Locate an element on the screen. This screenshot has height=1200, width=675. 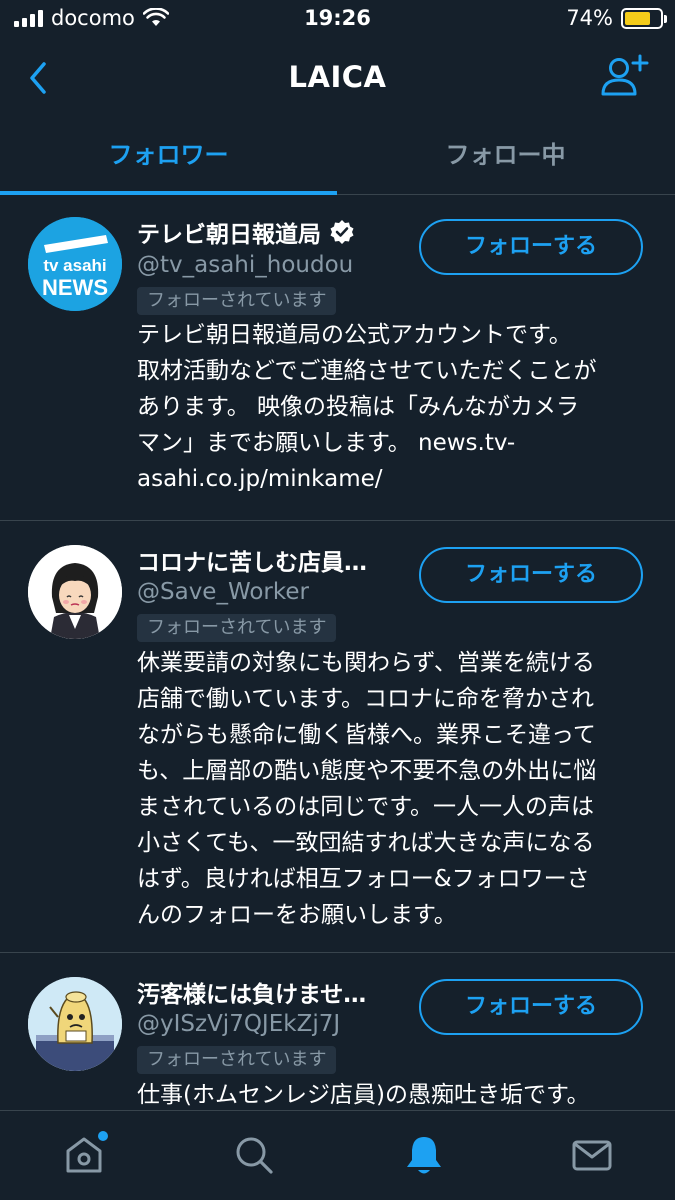
bio-line: 店舗で働いています。コロナに命を脅かされ is located at coordinates (366, 699).